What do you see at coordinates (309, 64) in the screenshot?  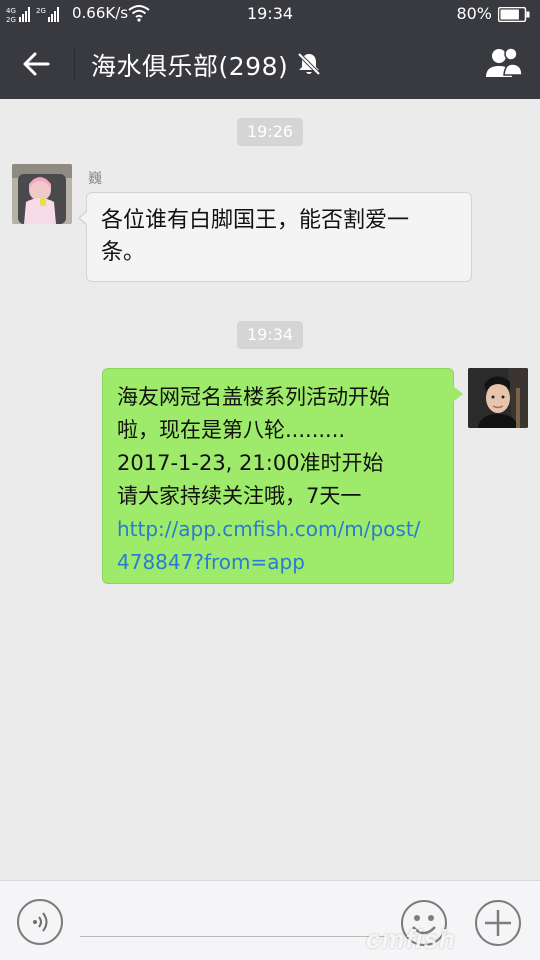 I see `bell-off-icon` at bounding box center [309, 64].